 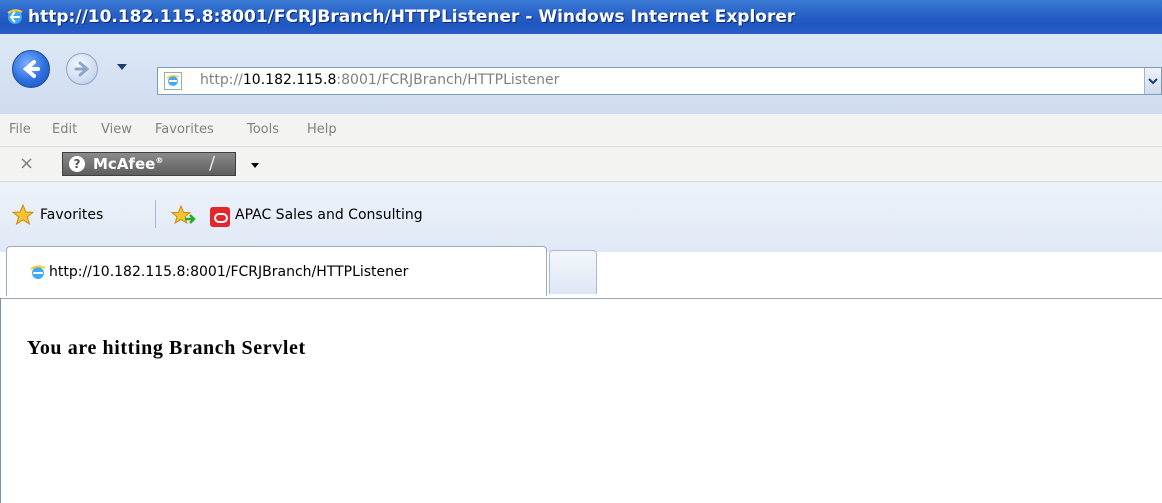 What do you see at coordinates (116, 129) in the screenshot?
I see `menu-view: View` at bounding box center [116, 129].